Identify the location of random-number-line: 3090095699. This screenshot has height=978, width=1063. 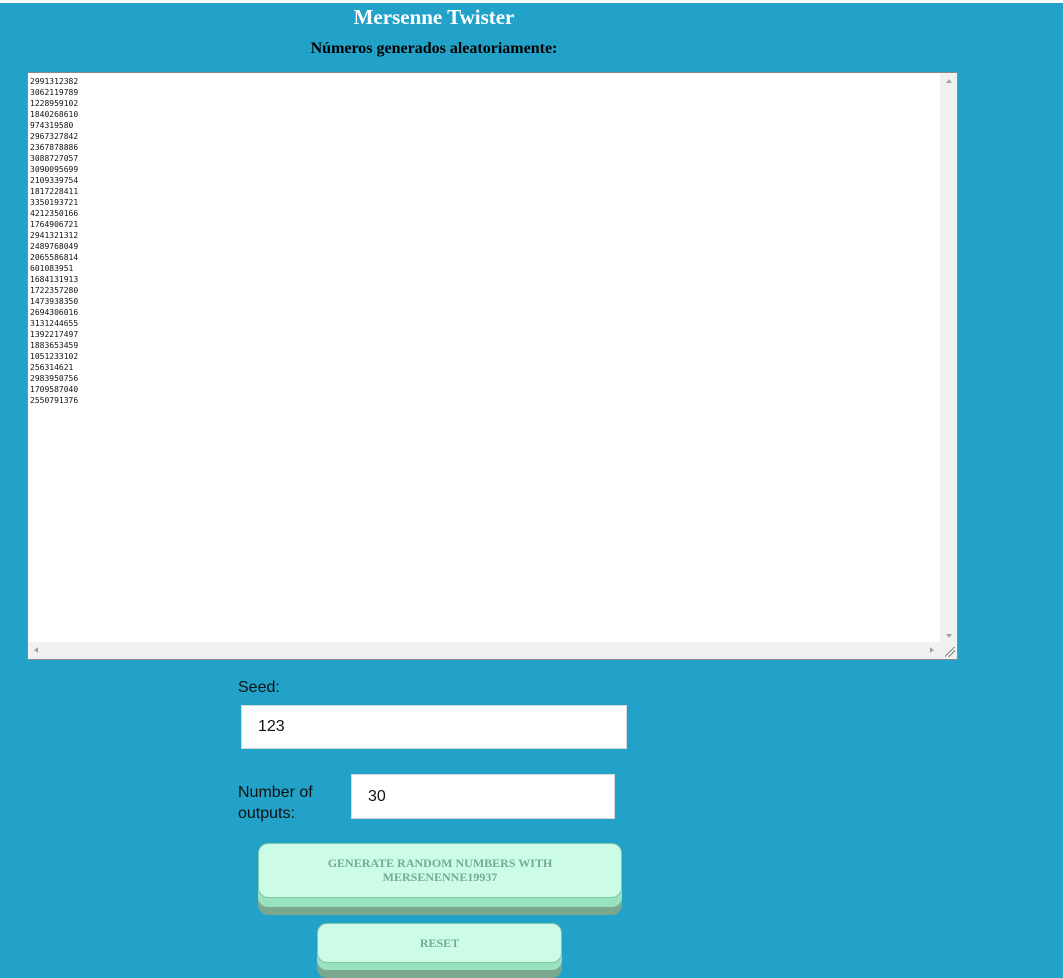
(54, 169).